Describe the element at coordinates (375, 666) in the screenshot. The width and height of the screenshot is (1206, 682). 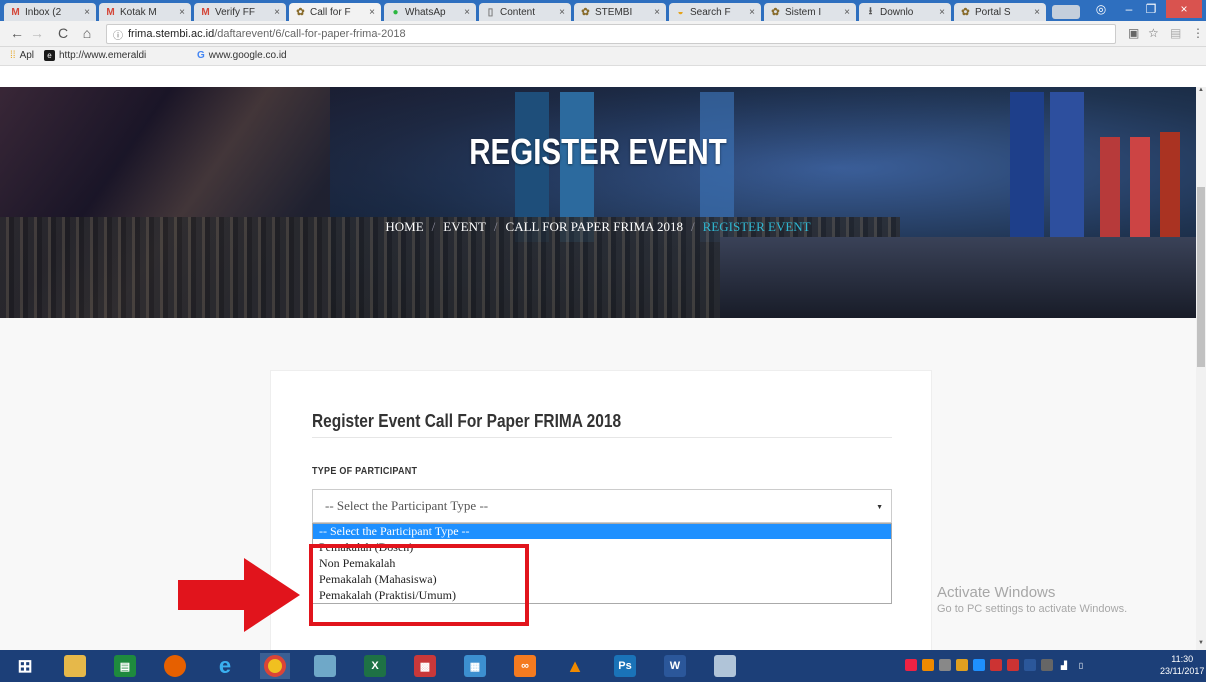
I see `excel-icon: X` at that location.